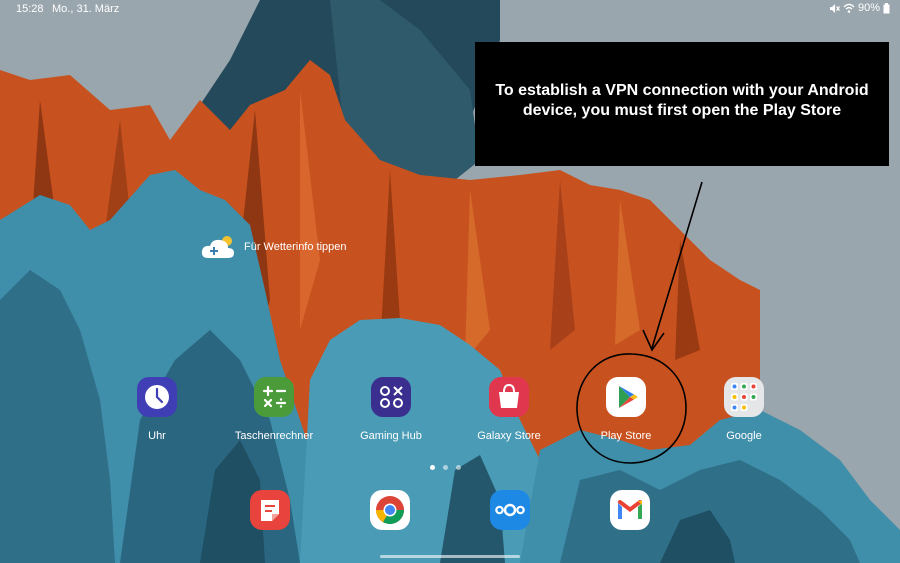 The height and width of the screenshot is (563, 900). I want to click on chrome-icon, so click(390, 510).